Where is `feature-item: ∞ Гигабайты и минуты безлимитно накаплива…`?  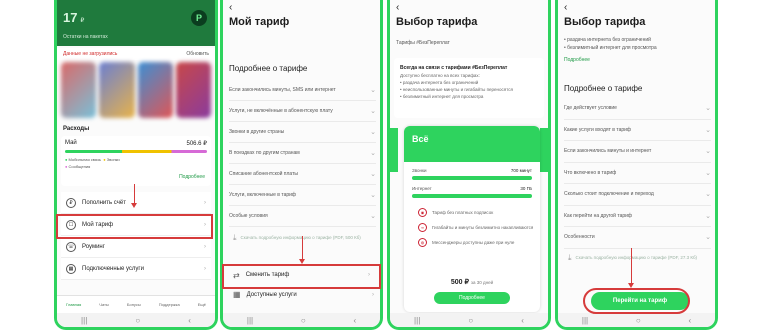 feature-item: ∞ Гигабайты и минуты безлимитно накаплива… is located at coordinates (479, 227).